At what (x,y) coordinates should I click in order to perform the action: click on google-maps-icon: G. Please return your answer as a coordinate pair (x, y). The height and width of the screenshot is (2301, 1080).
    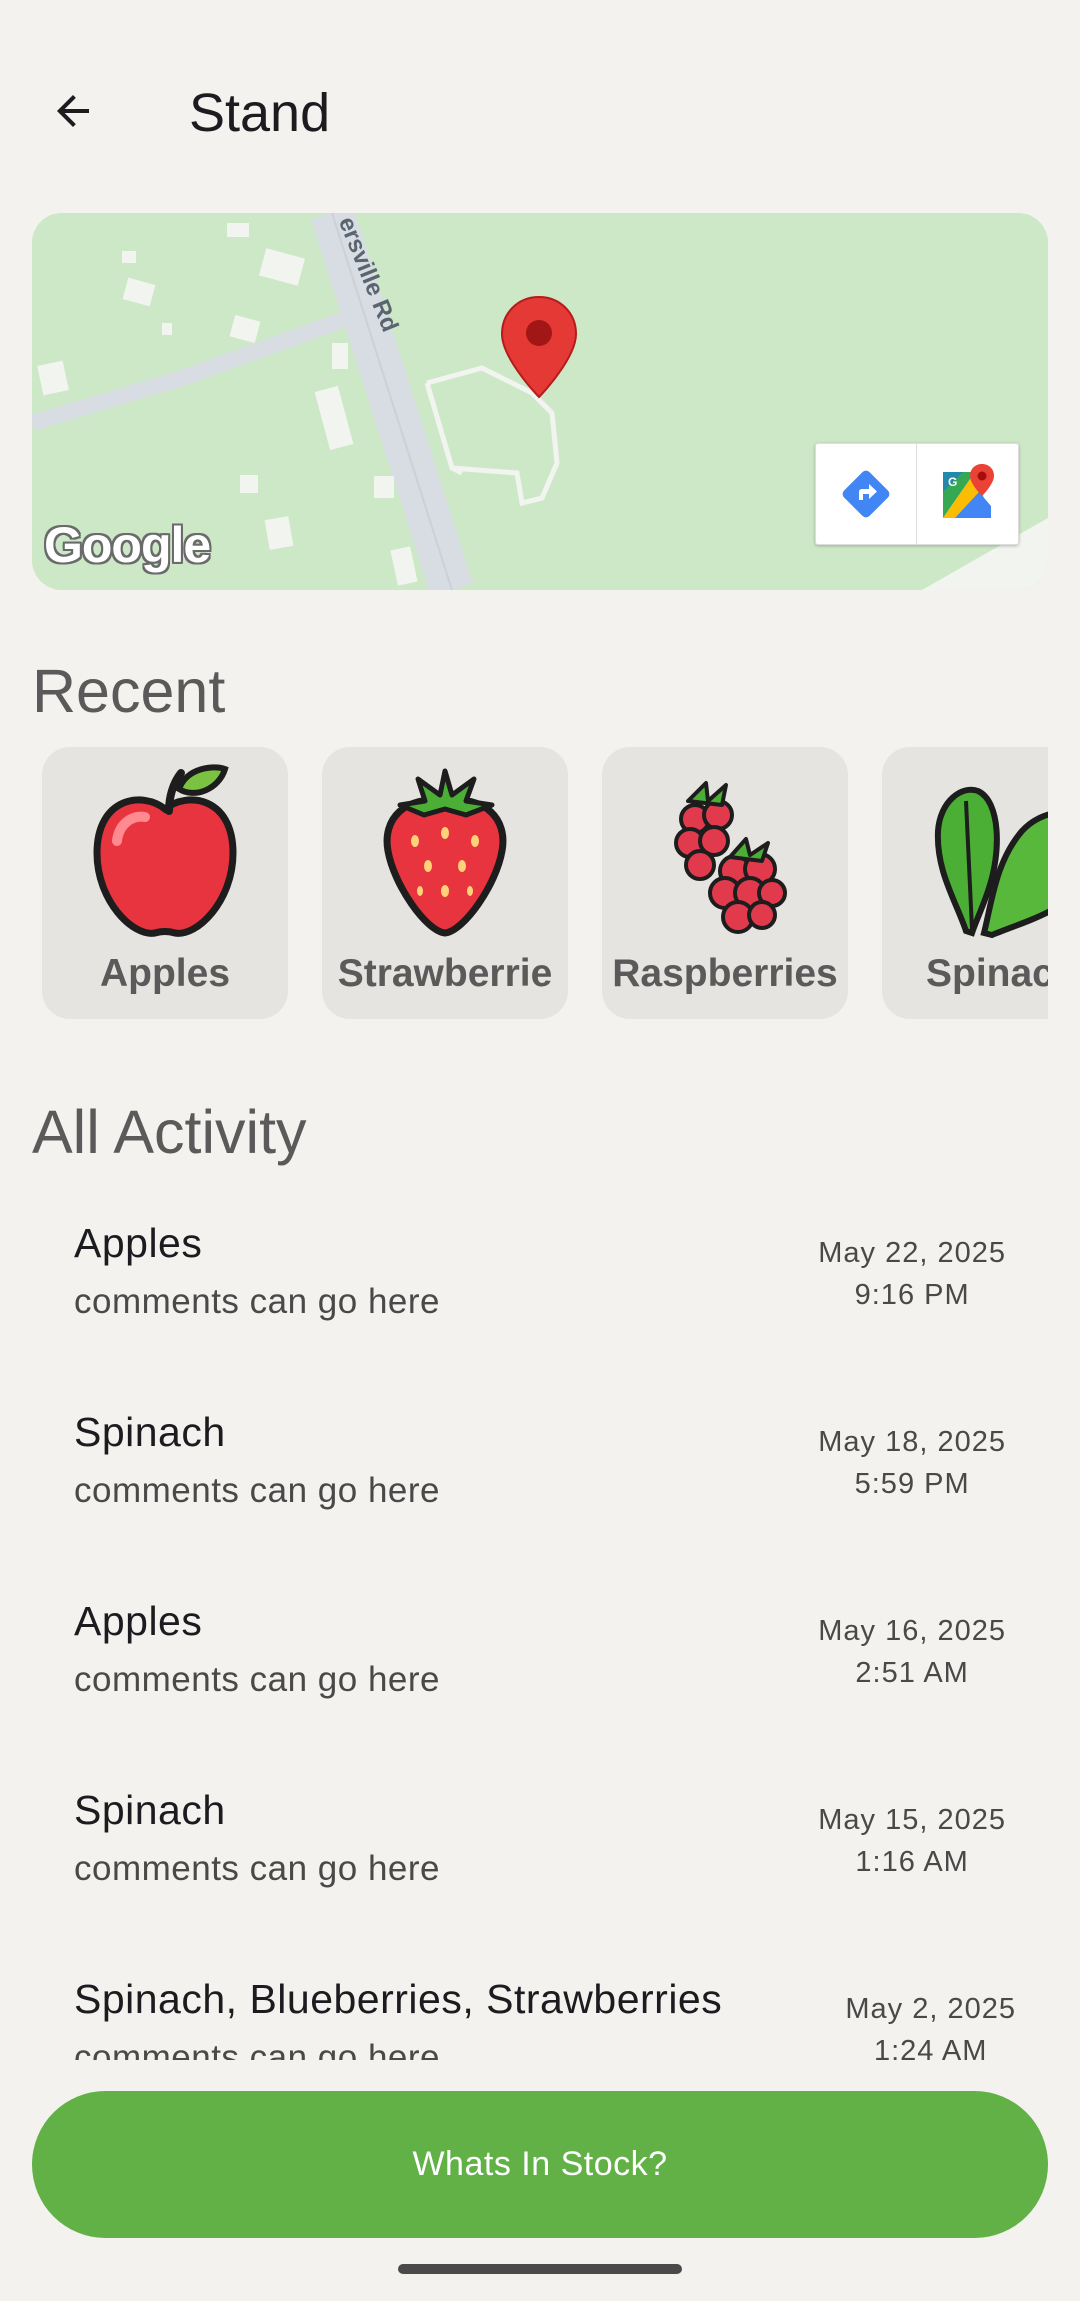
    Looking at the image, I should click on (968, 491).